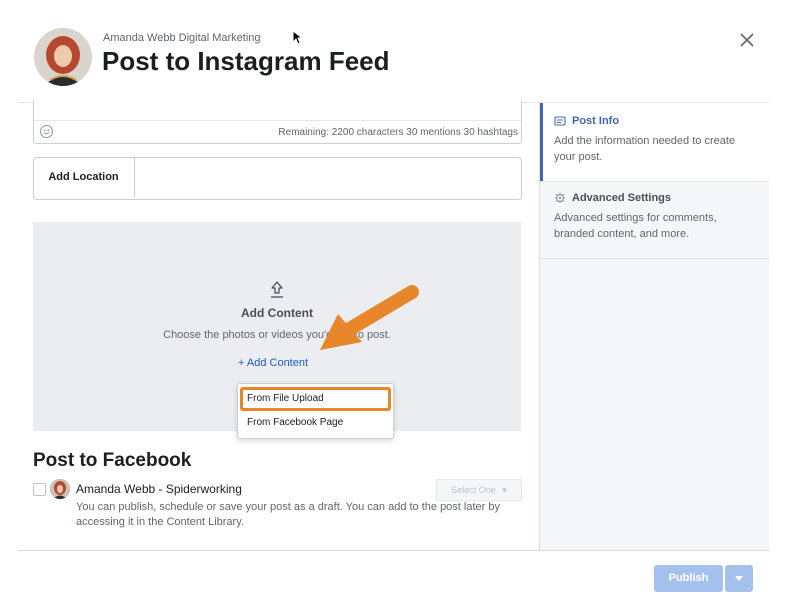 The height and width of the screenshot is (609, 792). I want to click on facebook-post-type-select: Select One ▾, so click(479, 490).